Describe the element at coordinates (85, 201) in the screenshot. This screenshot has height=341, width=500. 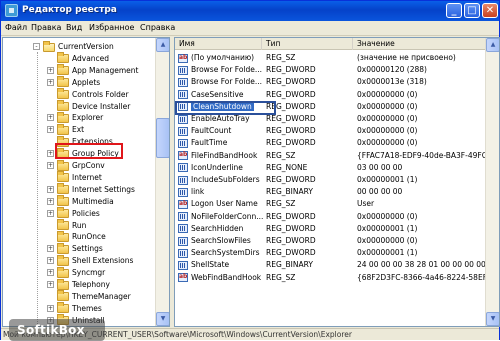
I see `tree-item: Multimedia` at that location.